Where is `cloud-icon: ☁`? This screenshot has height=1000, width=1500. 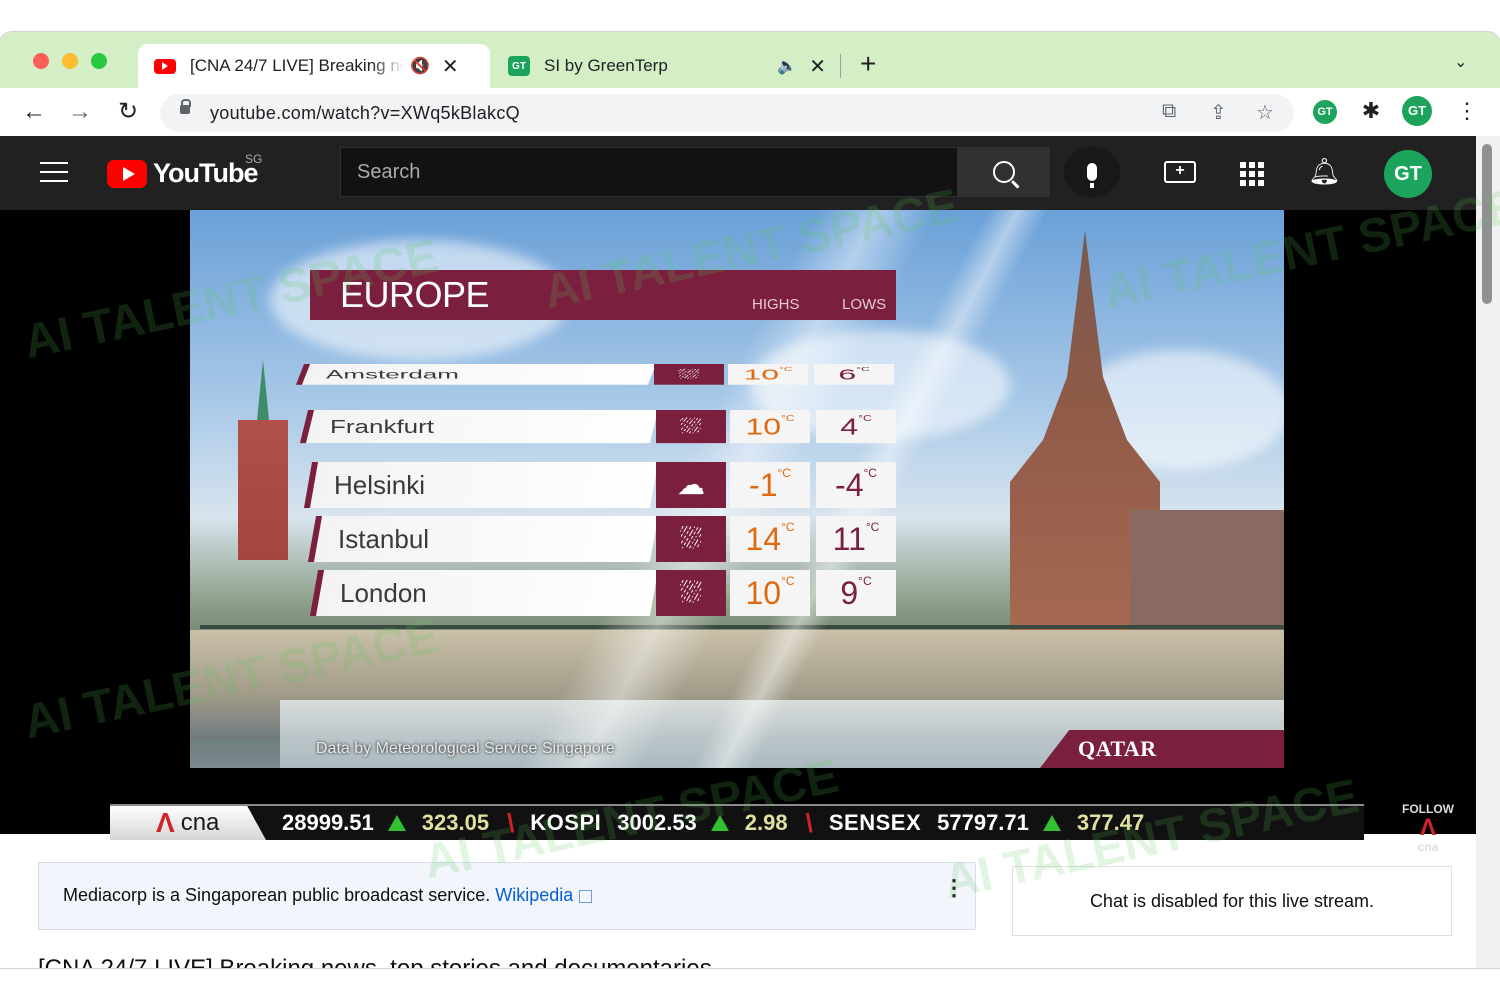 cloud-icon: ☁ is located at coordinates (691, 485).